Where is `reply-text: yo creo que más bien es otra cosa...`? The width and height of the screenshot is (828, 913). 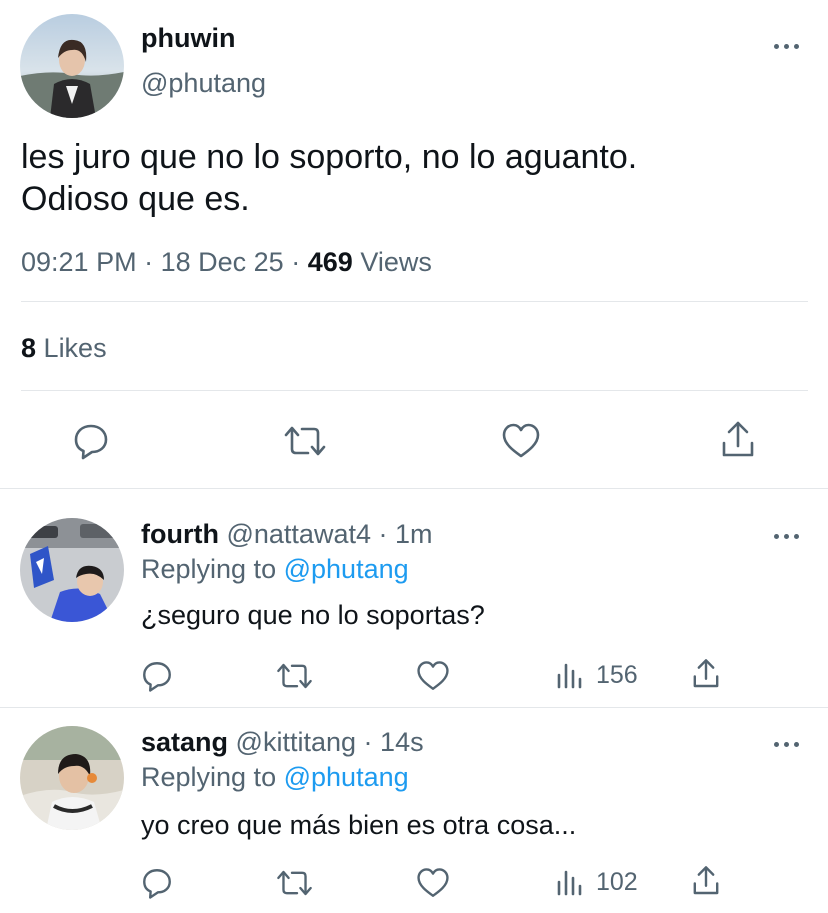 reply-text: yo creo que más bien es otra cosa... is located at coordinates (359, 825).